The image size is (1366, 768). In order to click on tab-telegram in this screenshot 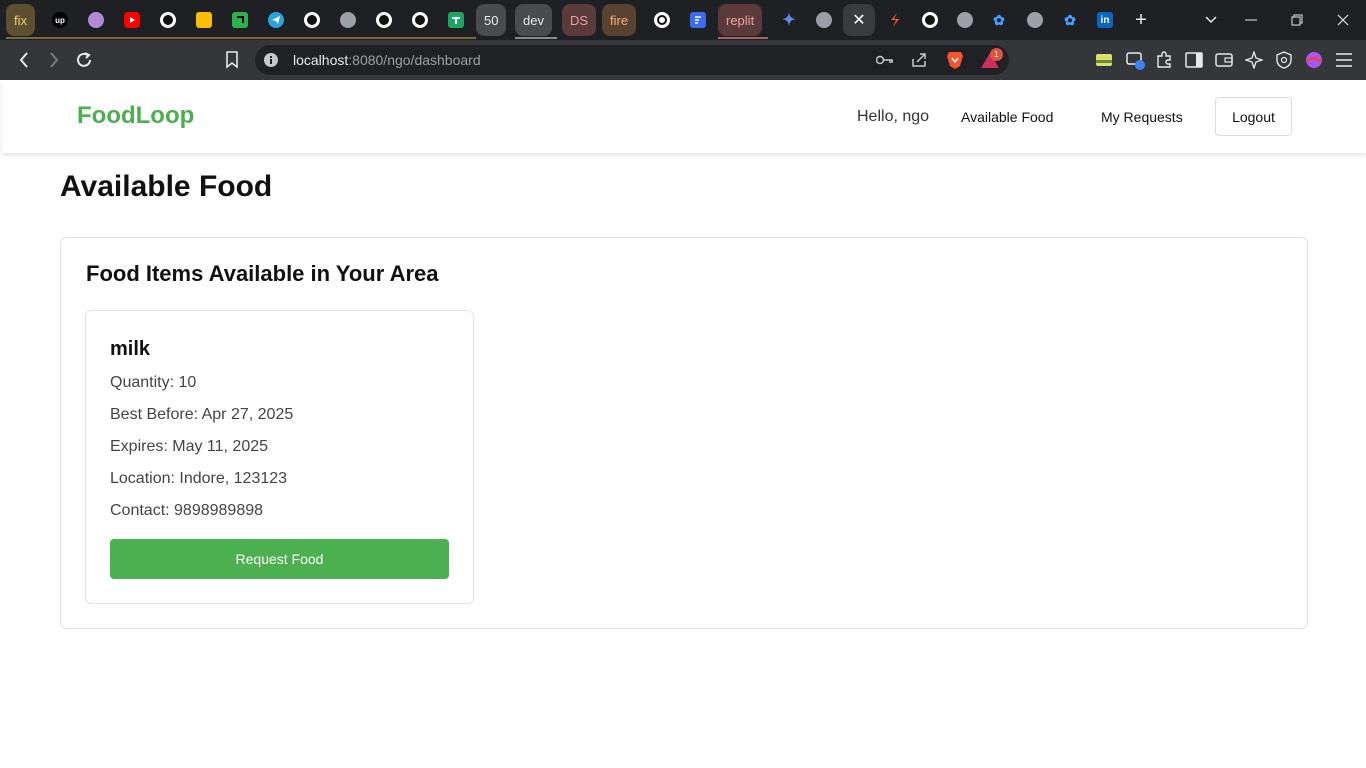, I will do `click(276, 20)`.